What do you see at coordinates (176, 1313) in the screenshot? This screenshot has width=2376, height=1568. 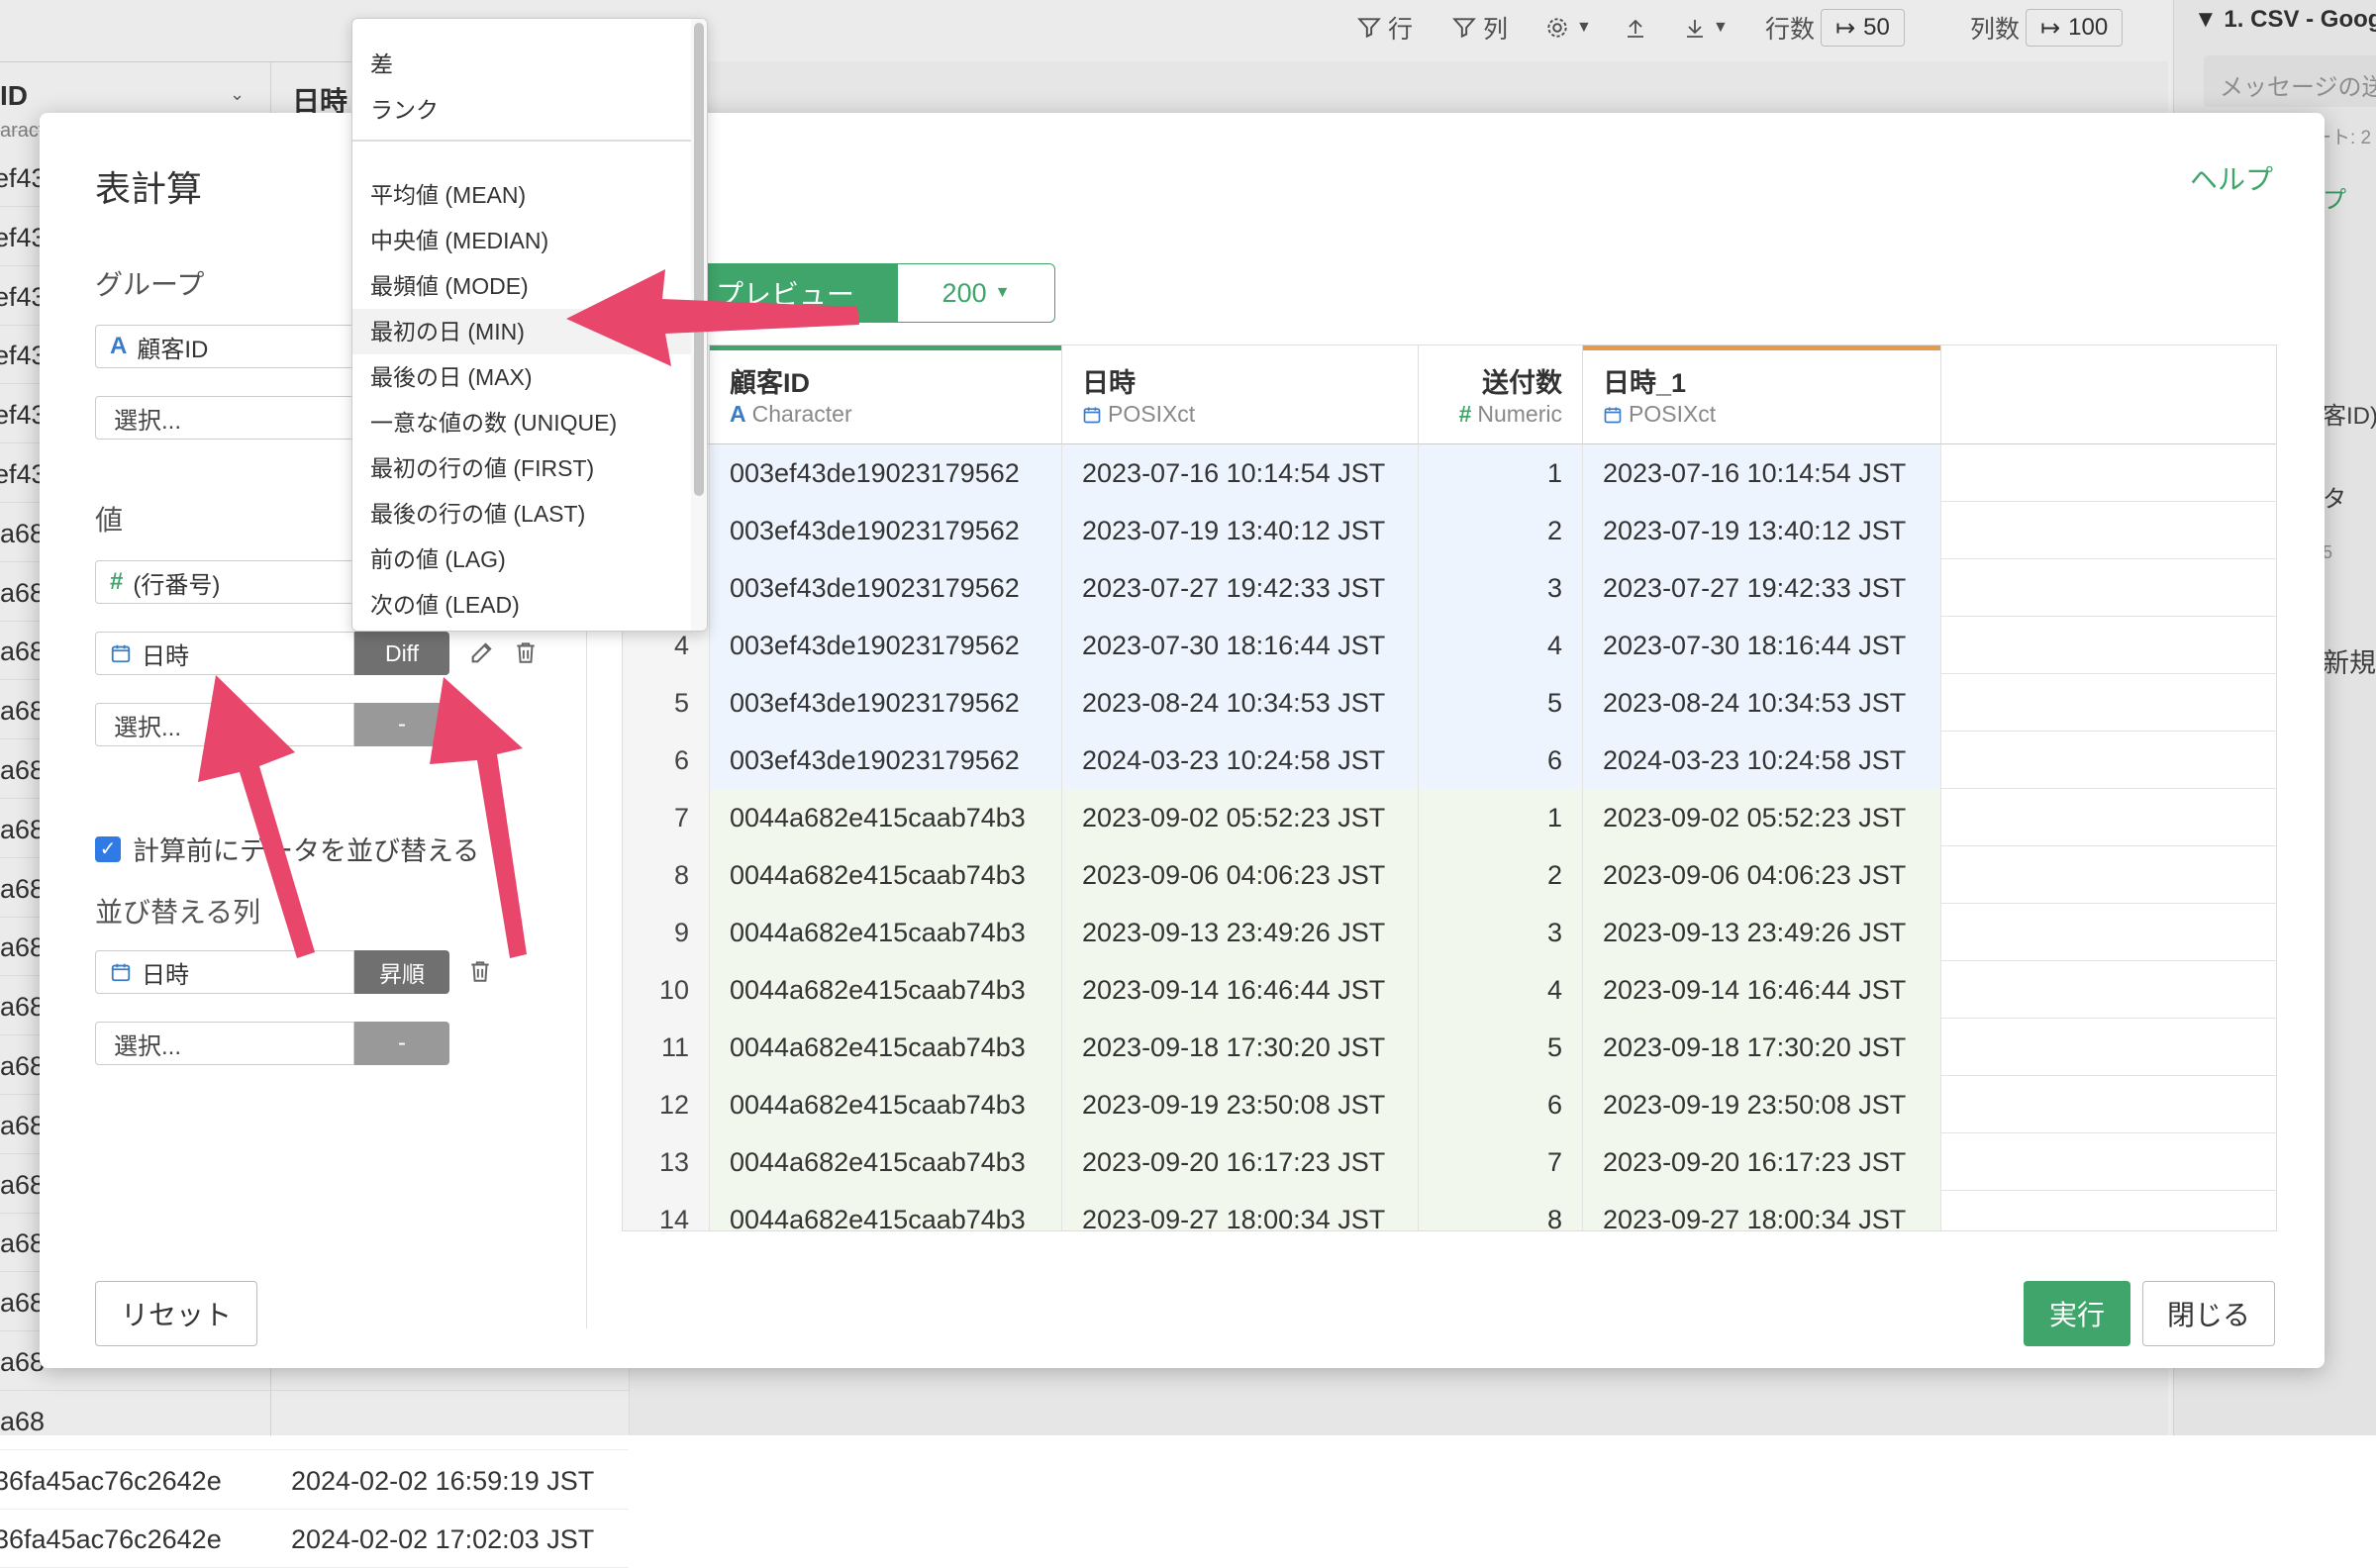 I see `reset-button: リセット` at bounding box center [176, 1313].